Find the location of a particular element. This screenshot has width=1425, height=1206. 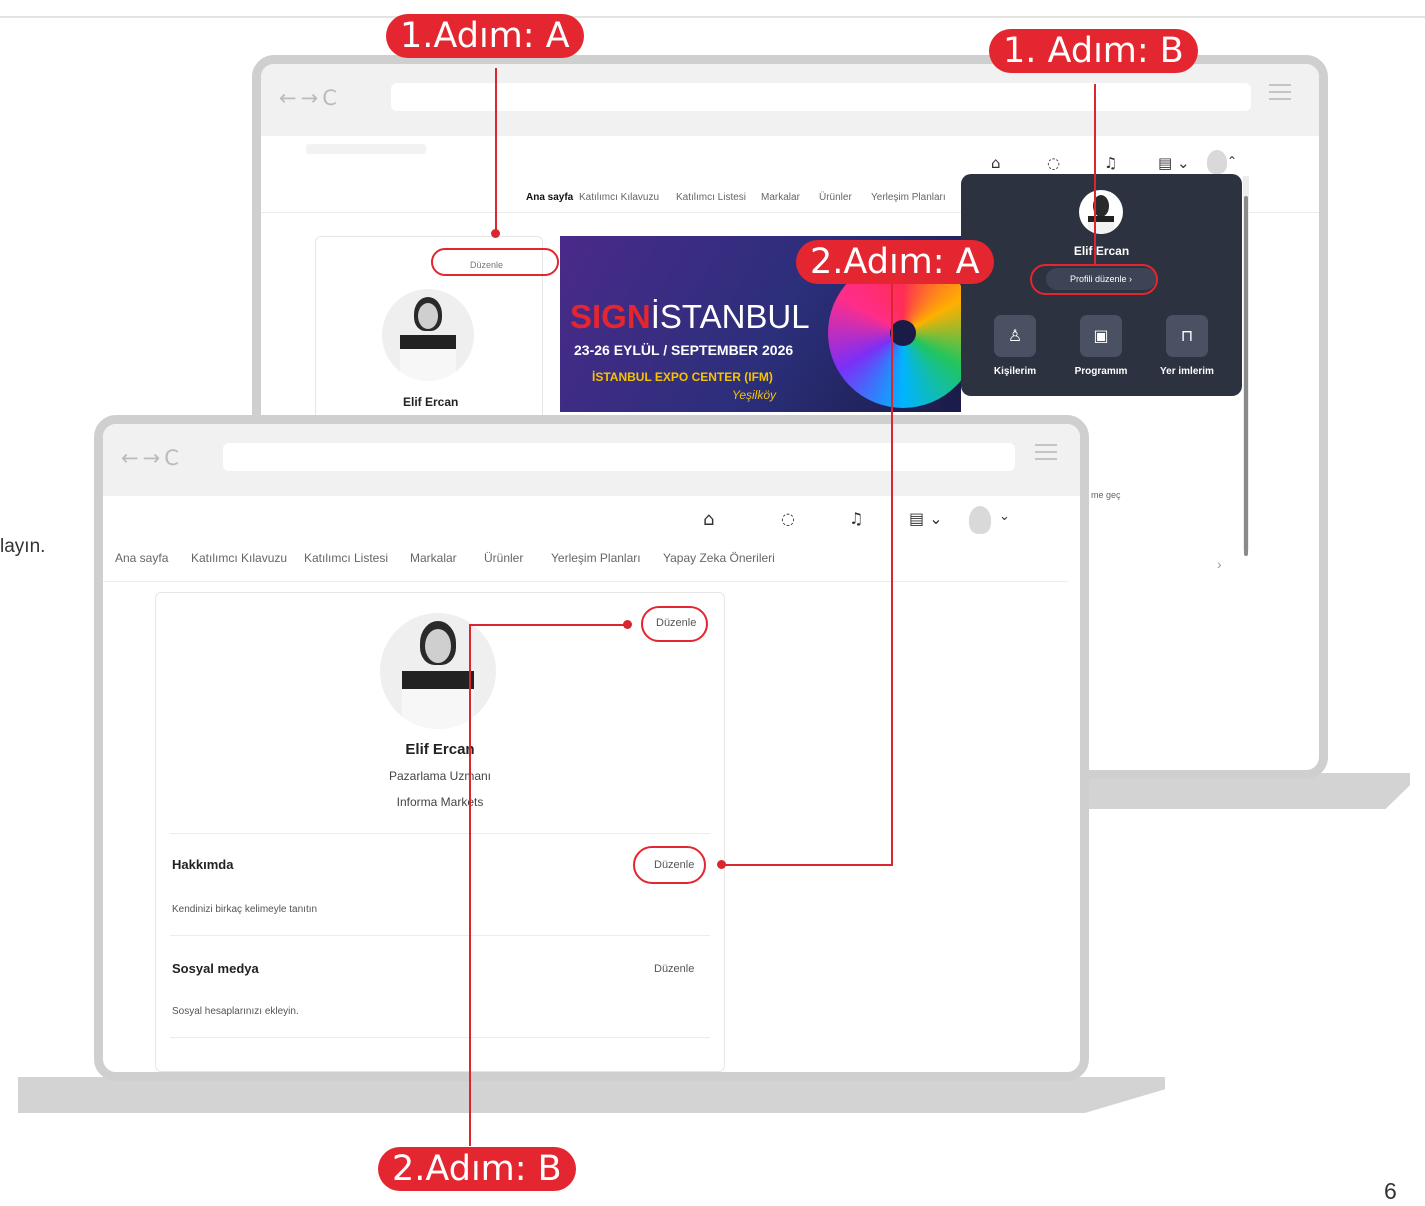

social-edit-link: Düzenle is located at coordinates (674, 969).